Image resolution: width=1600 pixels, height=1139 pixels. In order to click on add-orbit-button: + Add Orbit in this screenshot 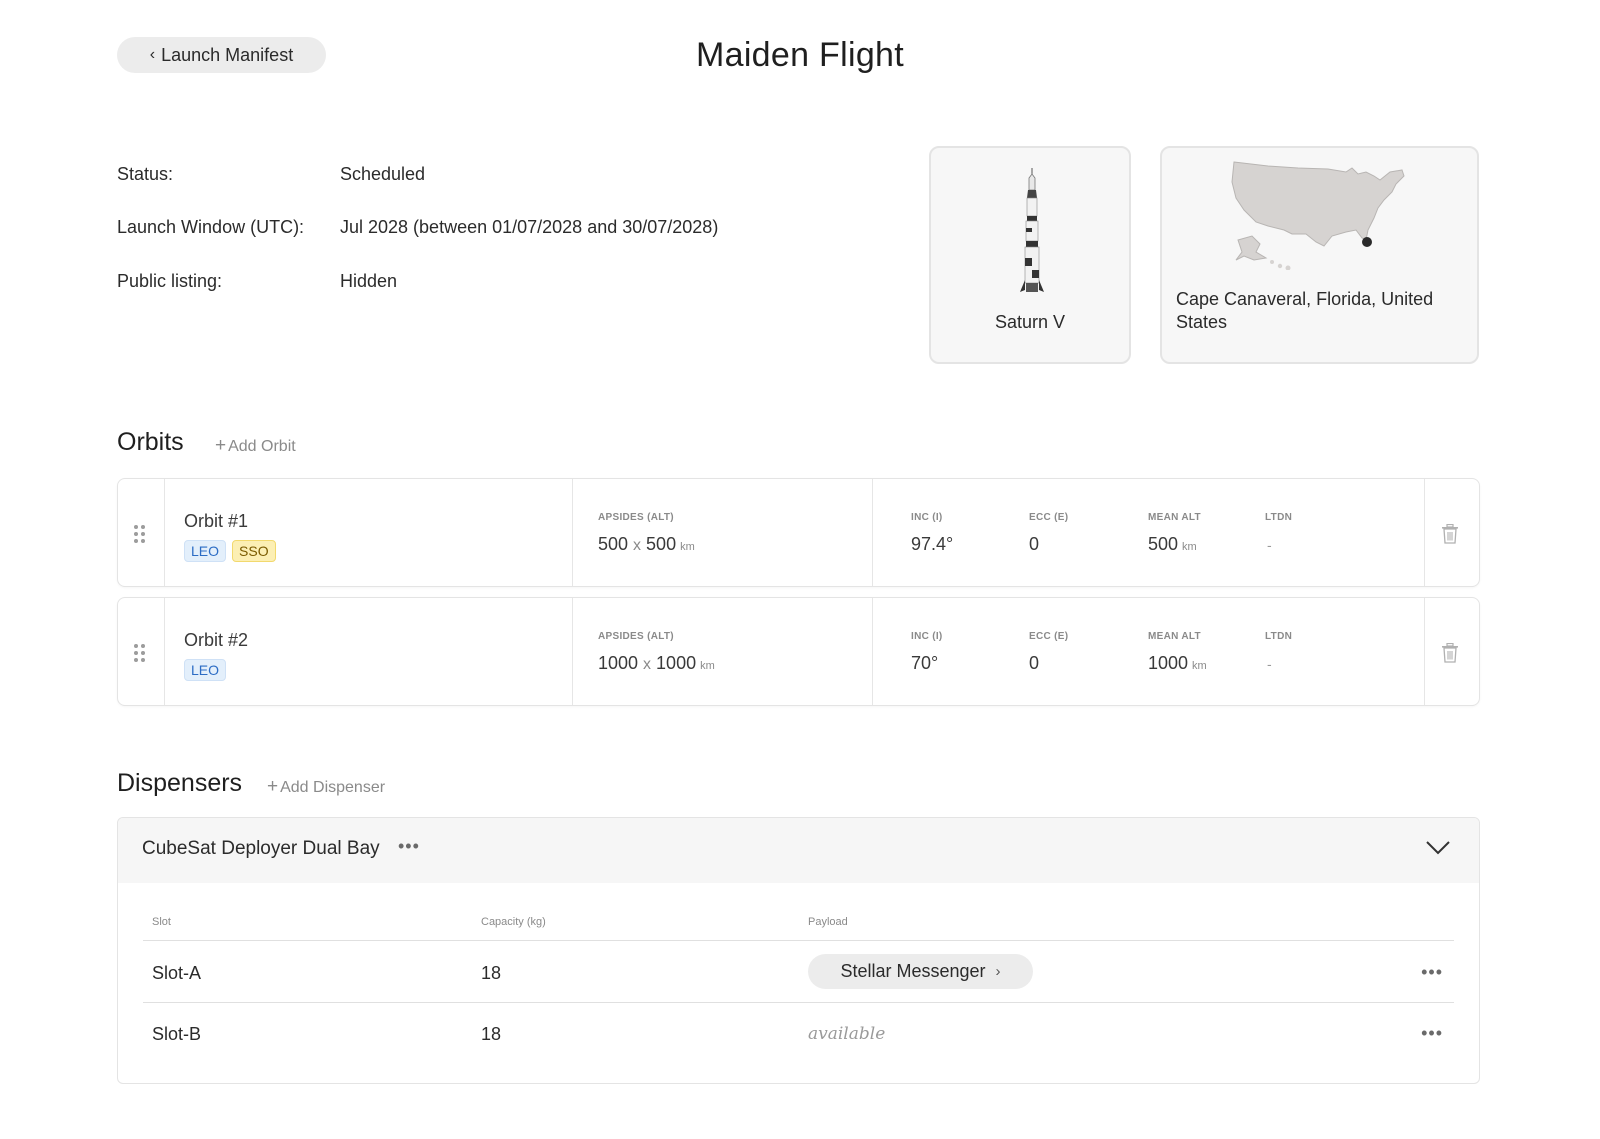, I will do `click(255, 446)`.